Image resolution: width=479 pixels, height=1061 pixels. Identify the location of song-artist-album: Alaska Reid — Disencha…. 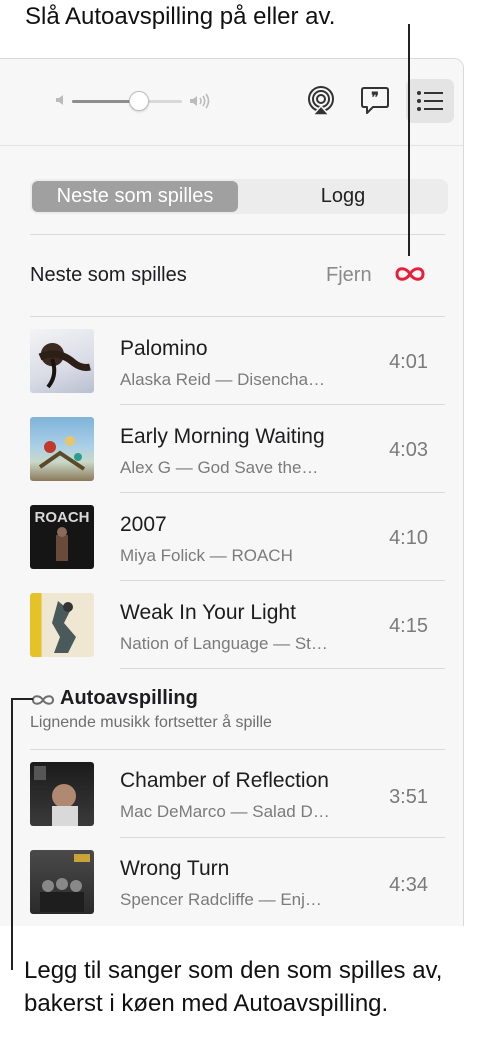
(223, 379).